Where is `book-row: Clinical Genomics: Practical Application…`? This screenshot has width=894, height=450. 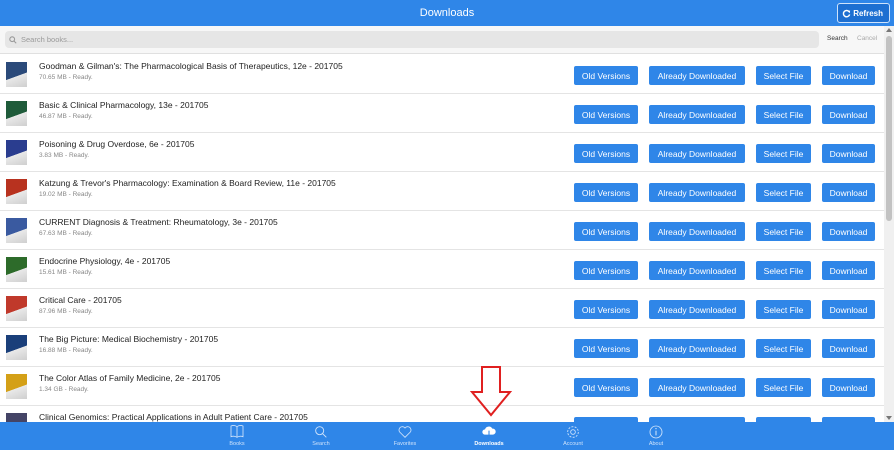
book-row: Clinical Genomics: Practical Application… is located at coordinates (442, 414).